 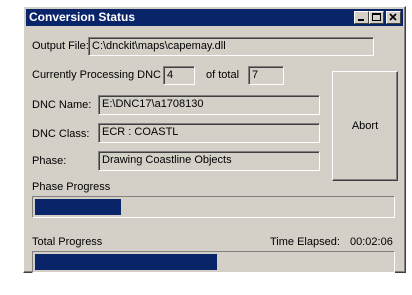 I want to click on phase-field: Drawing Coastline Objects, so click(x=209, y=161).